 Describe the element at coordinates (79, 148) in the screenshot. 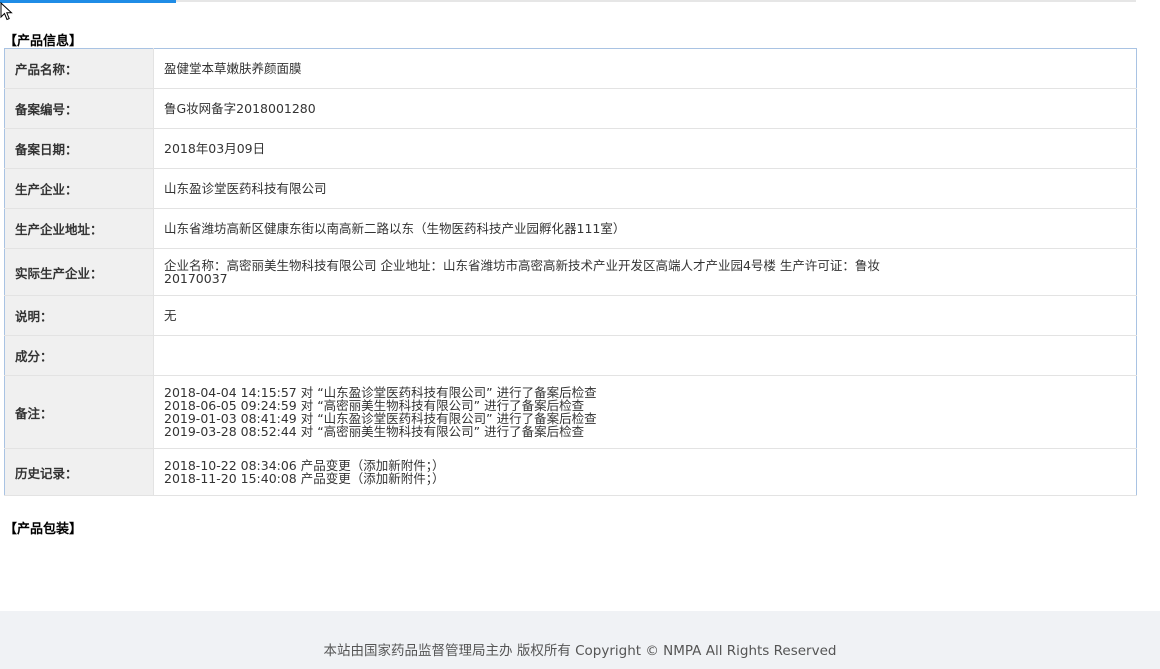

I see `row-label: 备案日期：` at that location.